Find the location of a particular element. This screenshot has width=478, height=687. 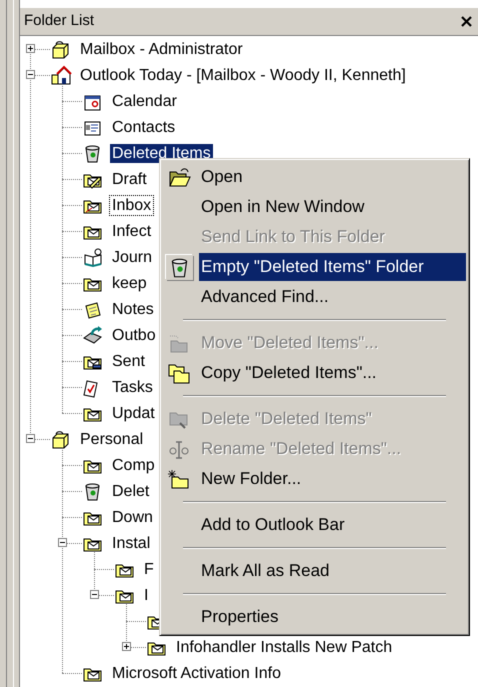

folder-label: Infect is located at coordinates (132, 231).